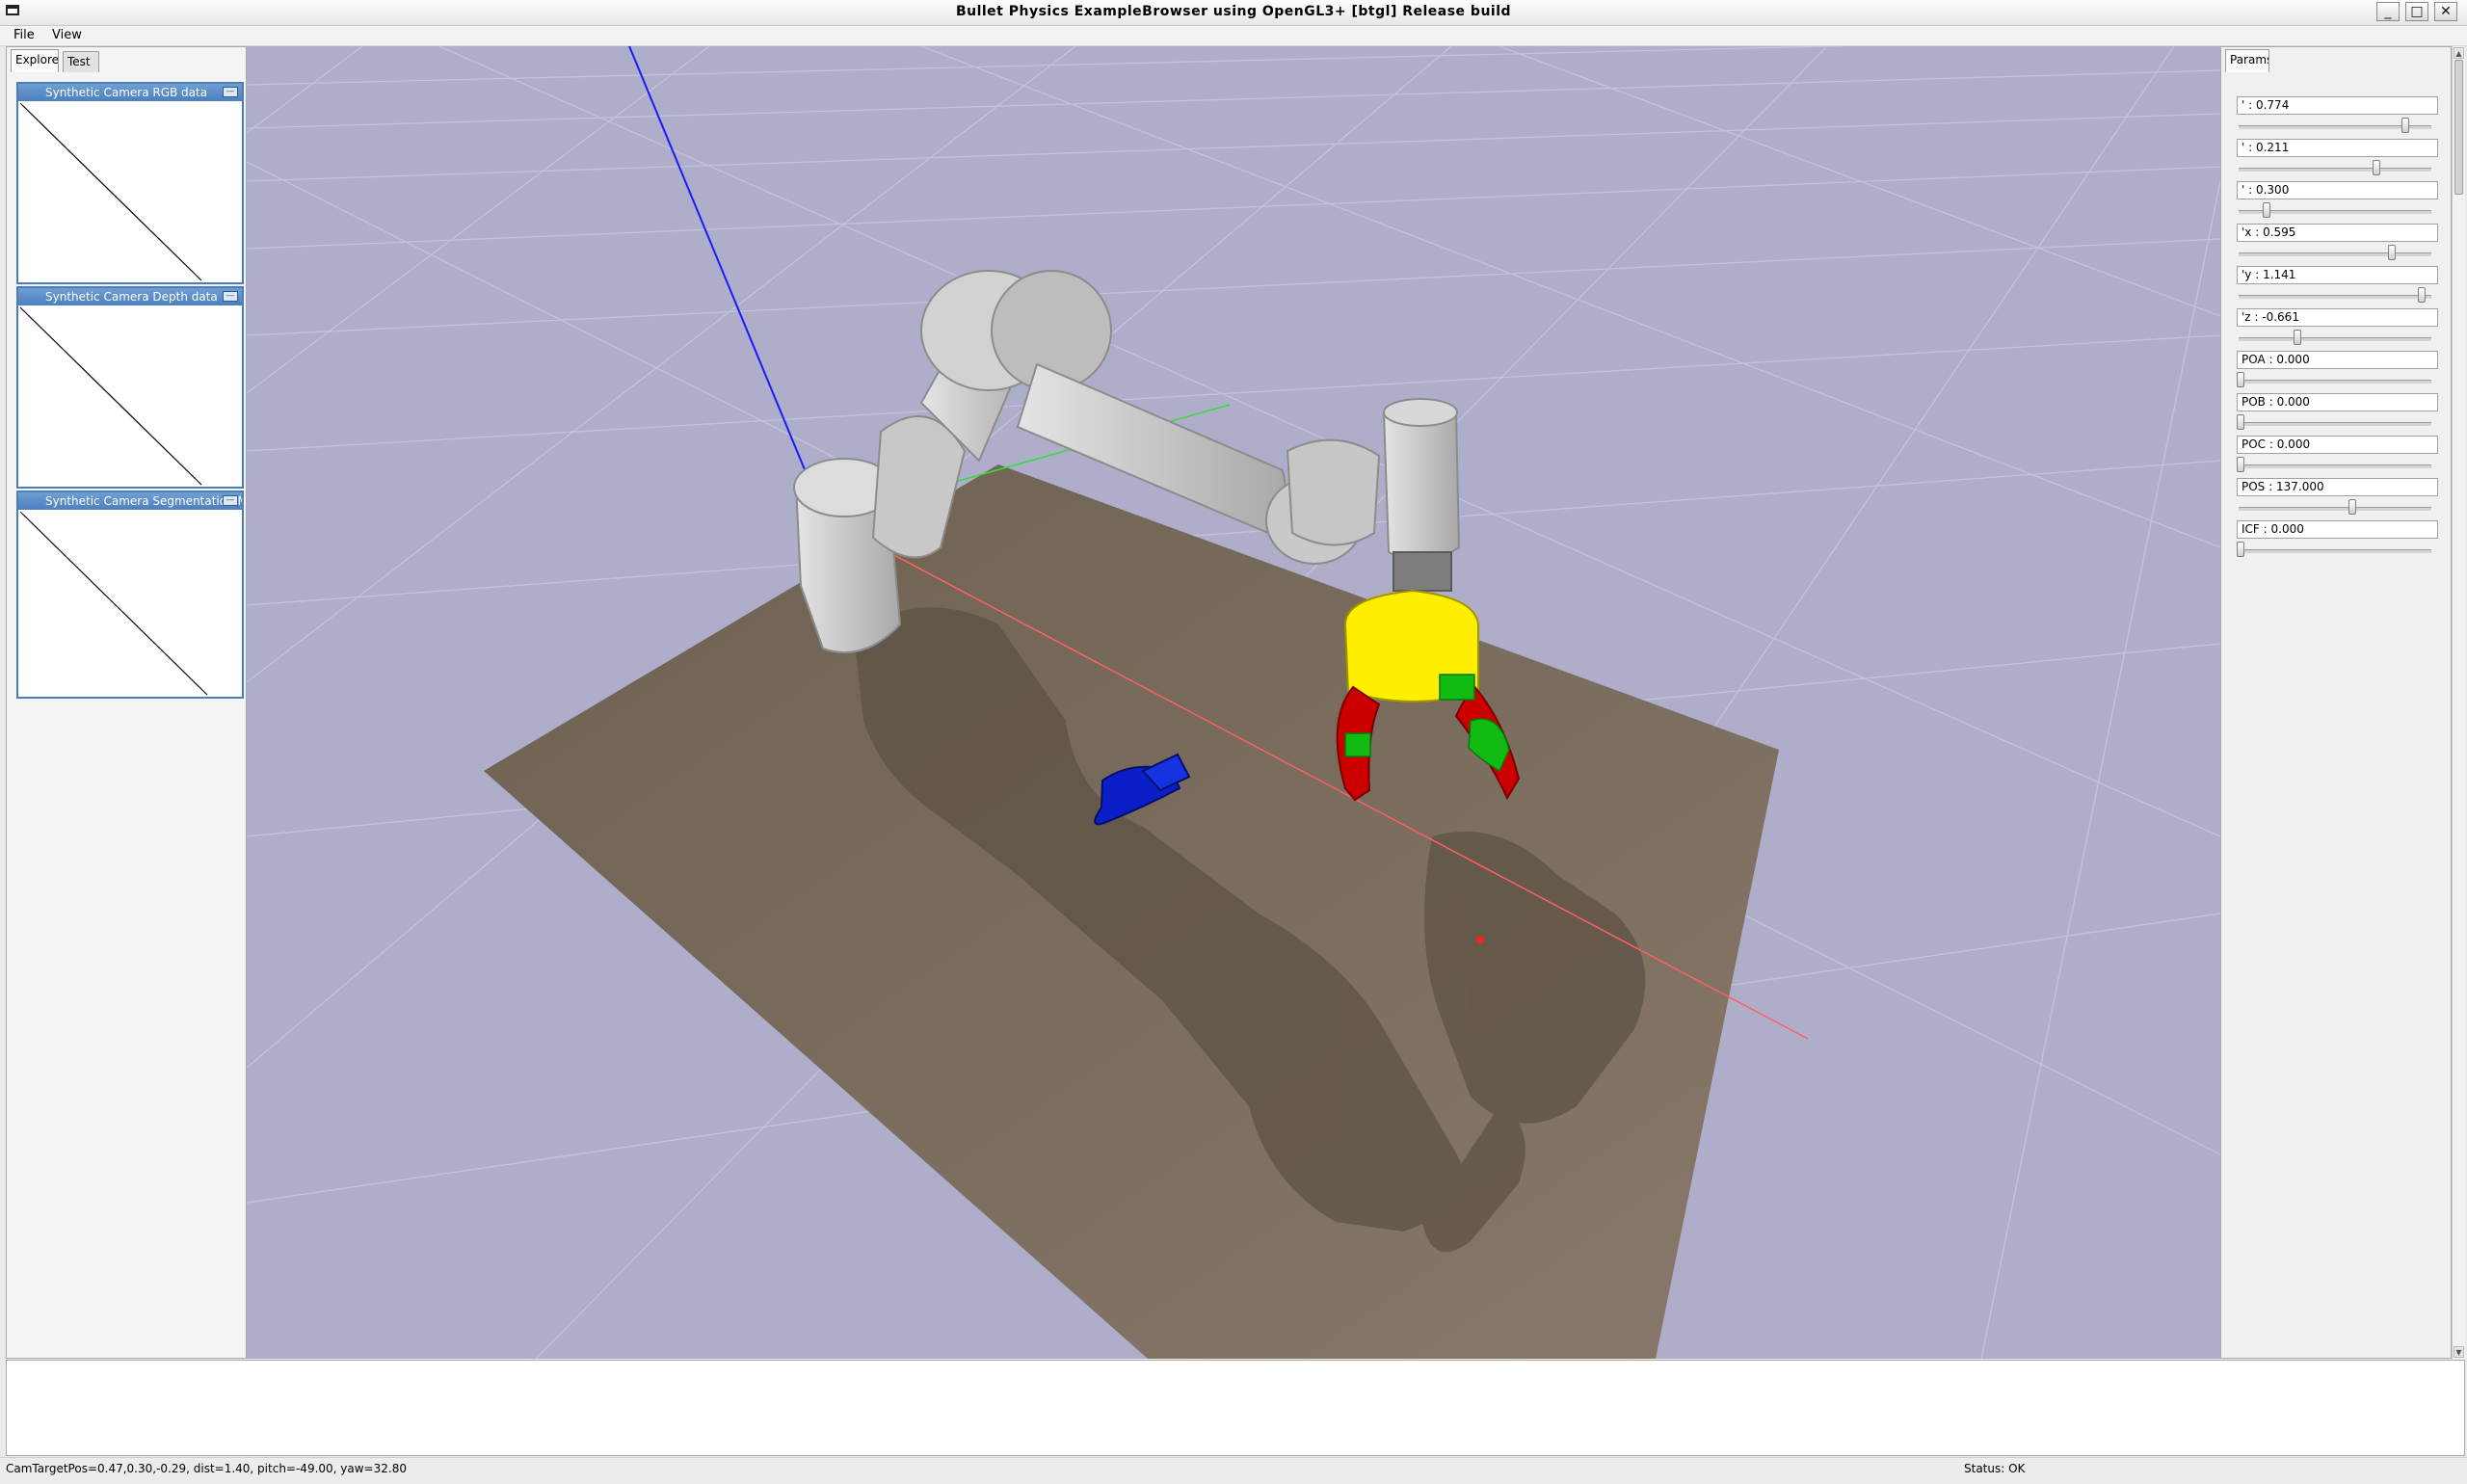 The width and height of the screenshot is (2467, 1484). I want to click on params-scrollbar: ▲ ▼, so click(2458, 702).